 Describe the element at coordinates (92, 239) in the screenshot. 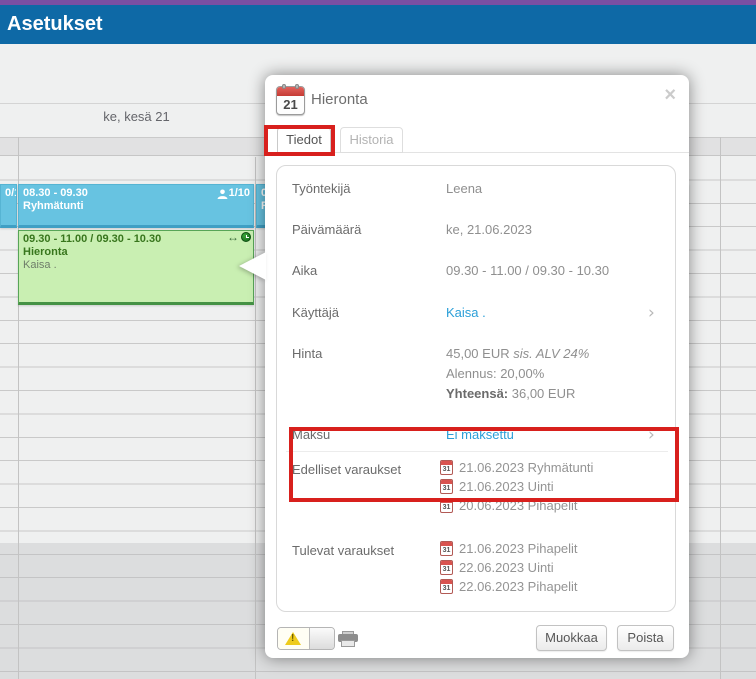

I see `event-time: 09.30 - 11.00 / 09.30 - 10.30` at that location.